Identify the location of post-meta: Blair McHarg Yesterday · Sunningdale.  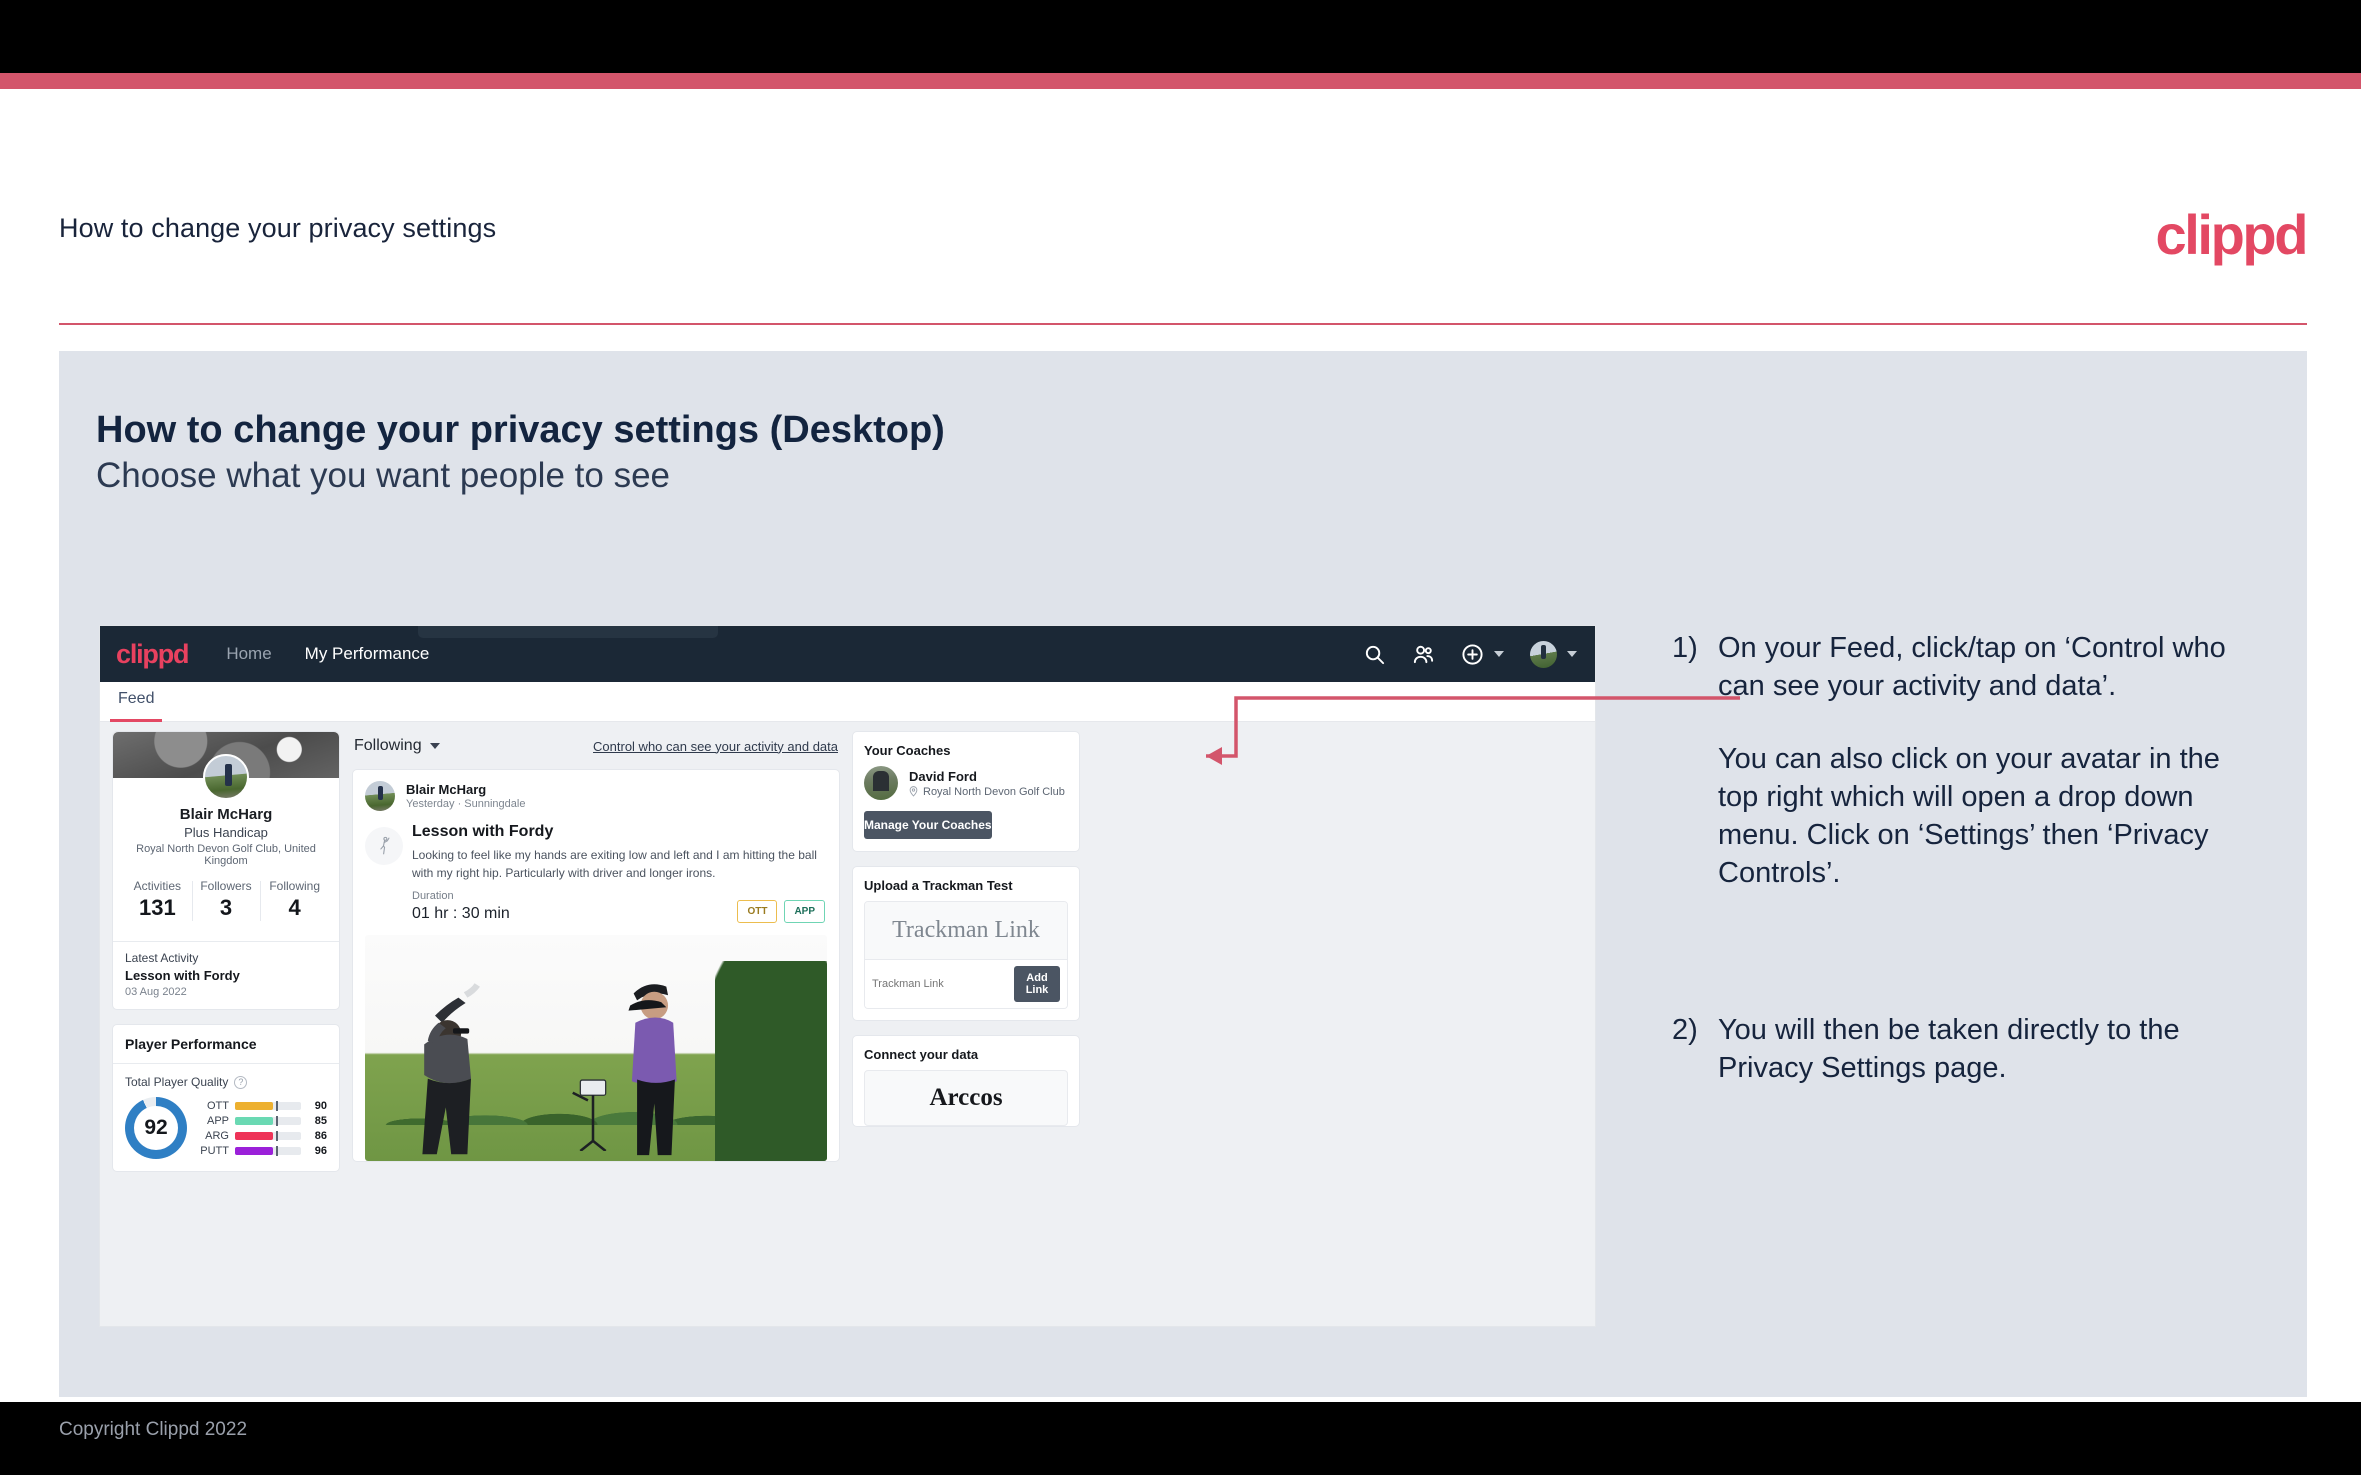
(465, 796).